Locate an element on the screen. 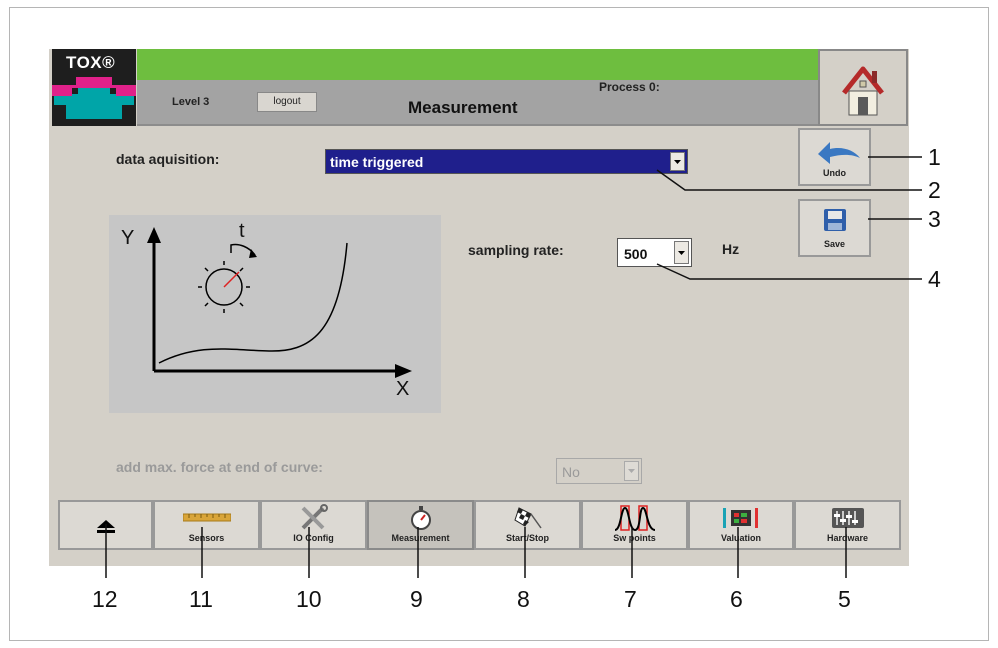  ruler-icon is located at coordinates (206, 517).